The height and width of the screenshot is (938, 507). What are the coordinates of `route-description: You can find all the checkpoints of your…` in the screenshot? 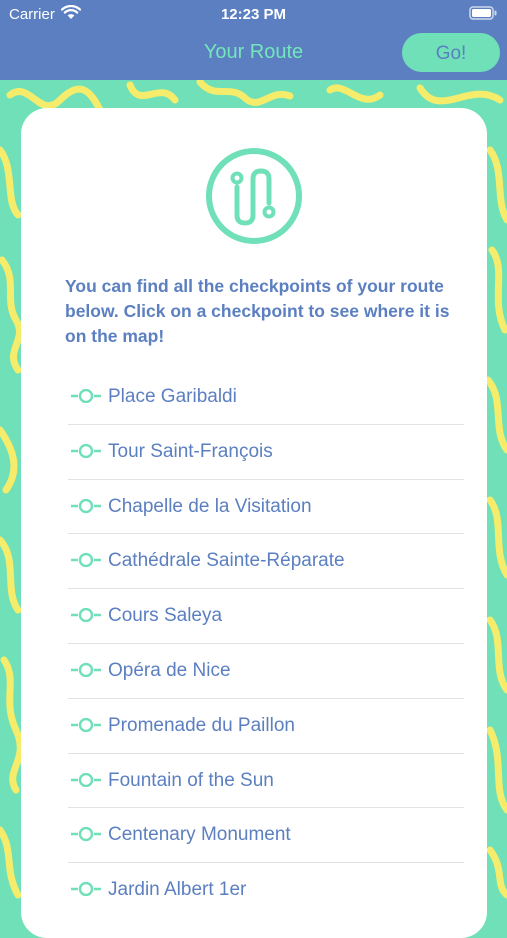 It's located at (257, 311).